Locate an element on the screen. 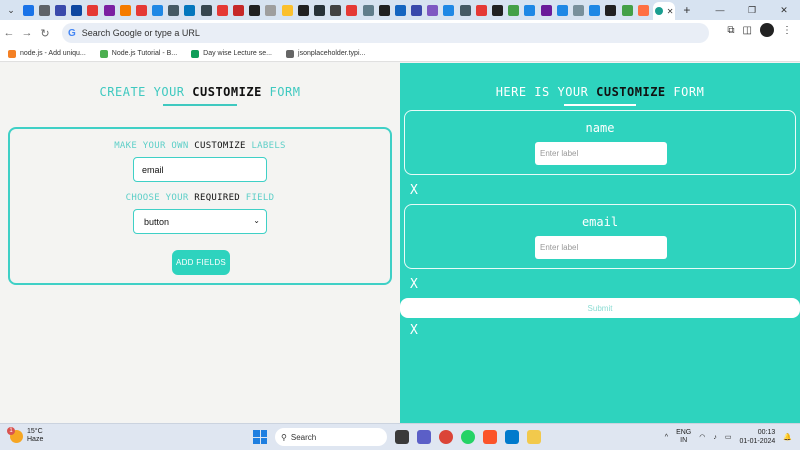 The height and width of the screenshot is (450, 800). active-tab: ✕ is located at coordinates (664, 11).